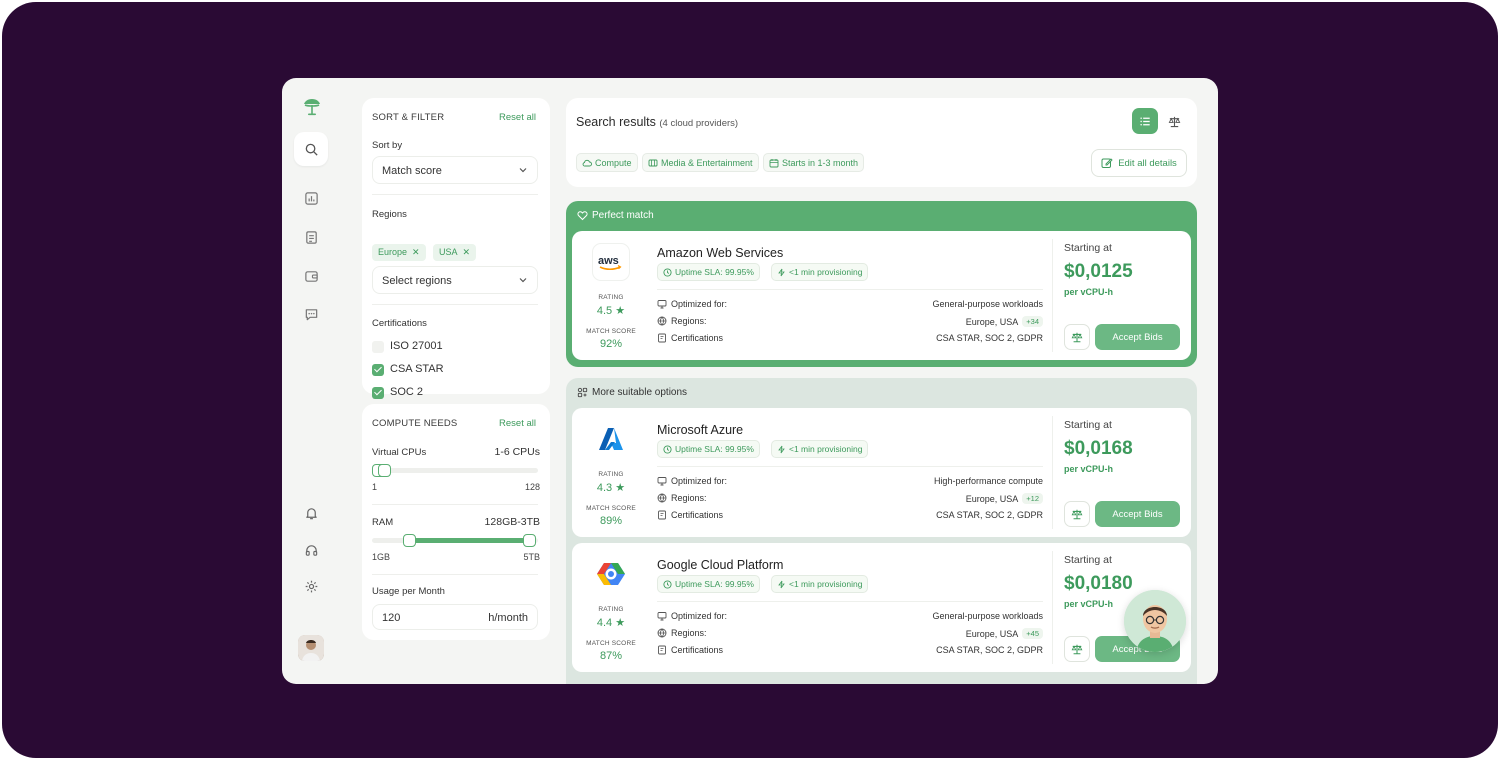  I want to click on calendar-icon, so click(774, 162).